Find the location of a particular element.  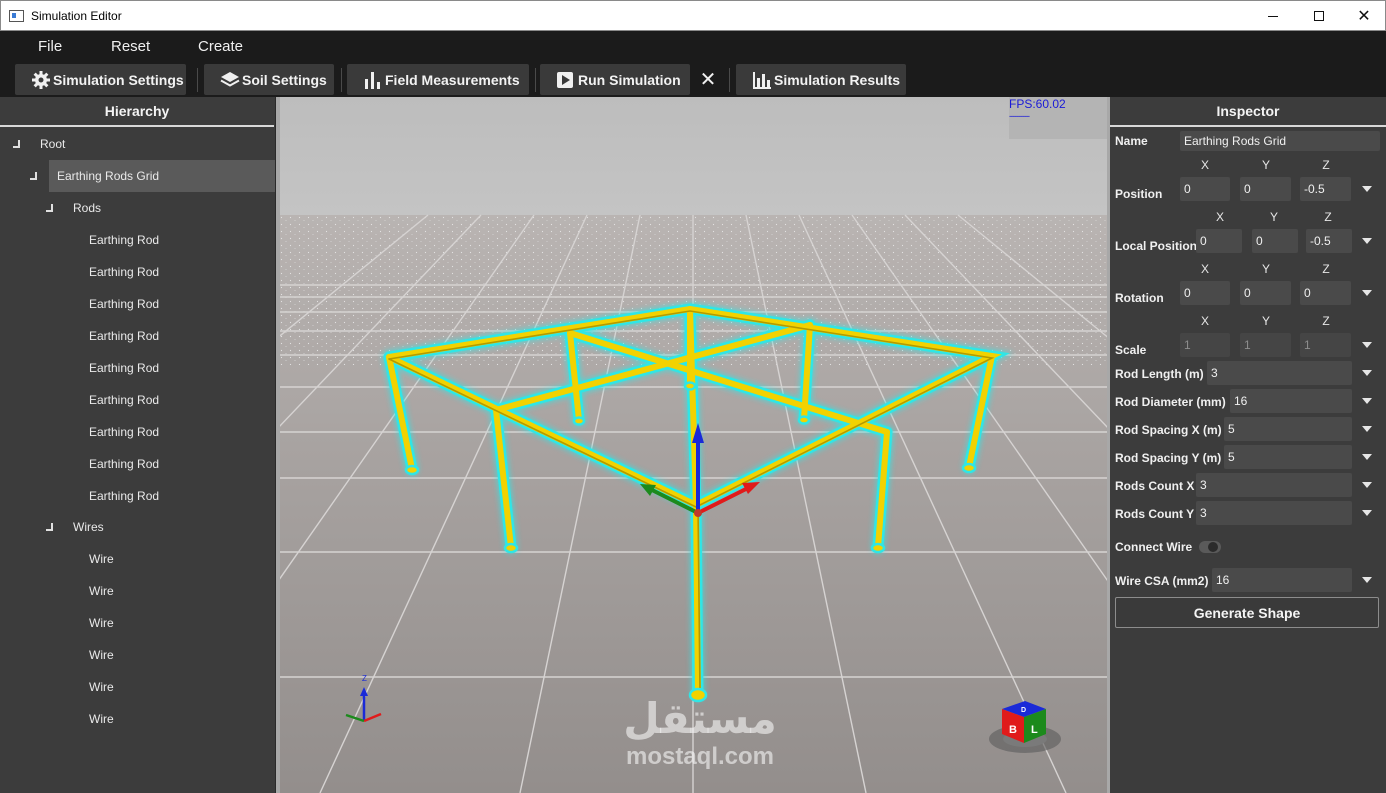

position-dropdown-icon is located at coordinates (1367, 189).